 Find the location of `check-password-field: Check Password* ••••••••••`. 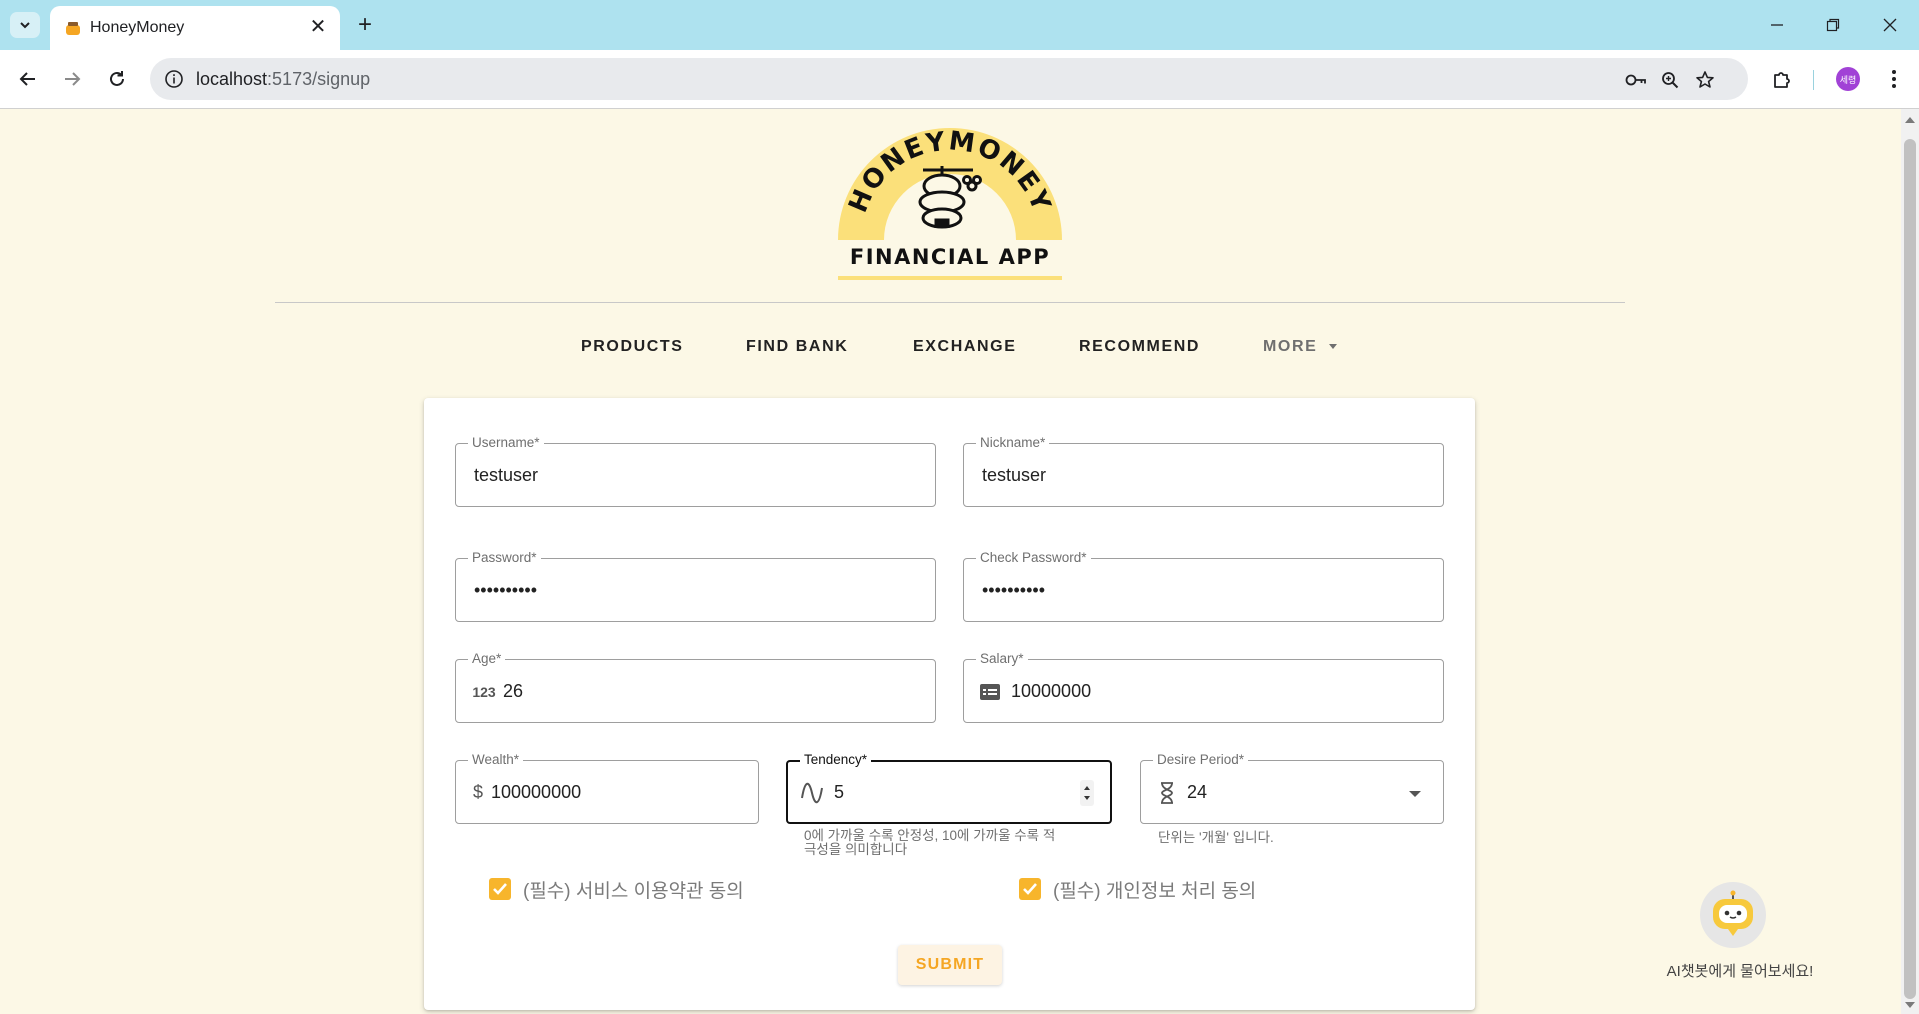

check-password-field: Check Password* •••••••••• is located at coordinates (1203, 585).